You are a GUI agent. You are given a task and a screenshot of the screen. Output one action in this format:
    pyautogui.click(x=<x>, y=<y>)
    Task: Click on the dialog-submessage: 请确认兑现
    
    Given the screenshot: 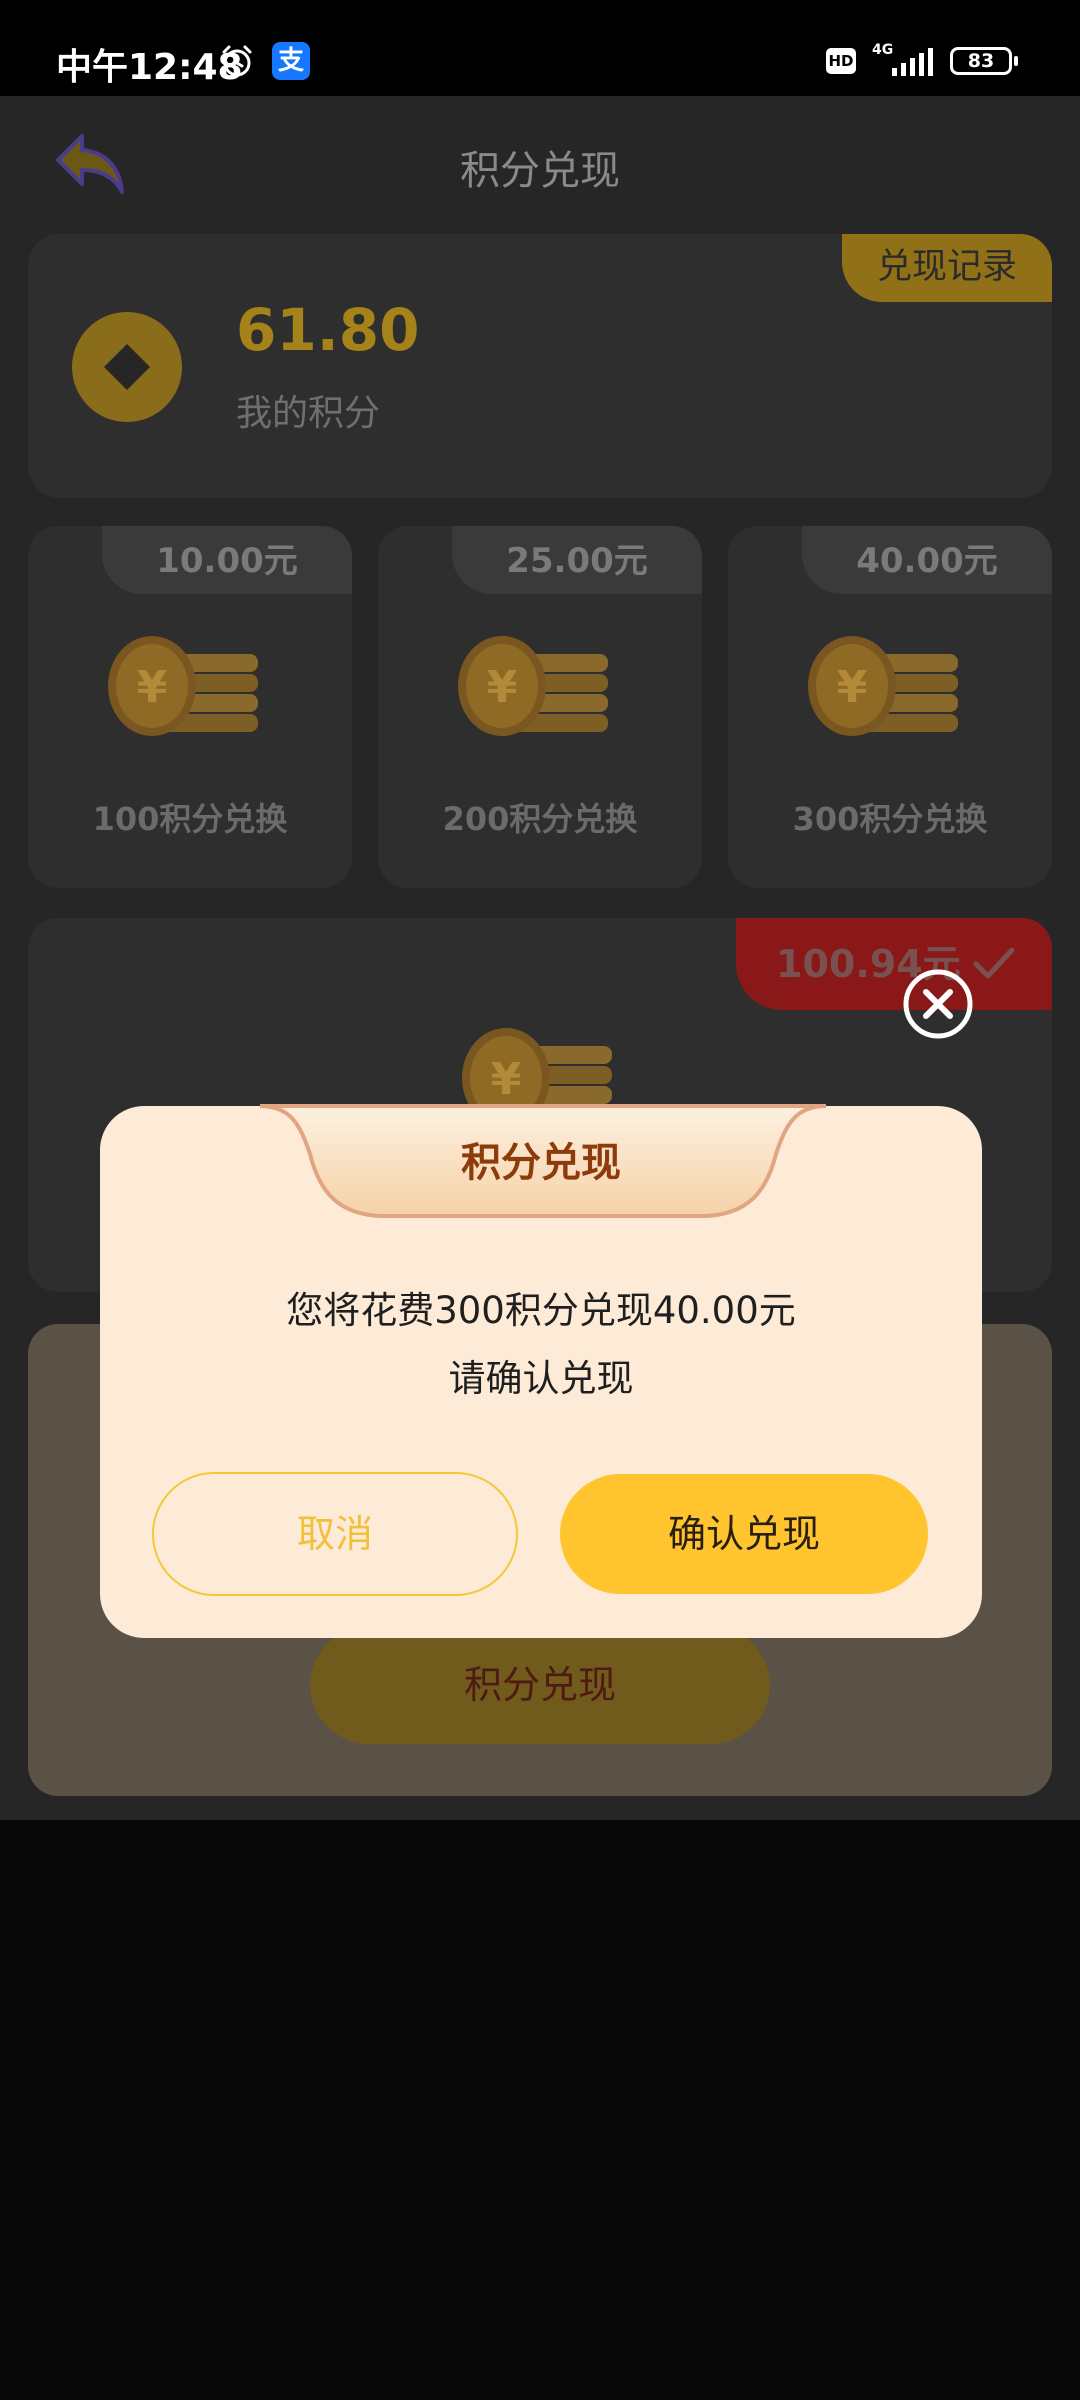 What is the action you would take?
    pyautogui.click(x=541, y=1378)
    